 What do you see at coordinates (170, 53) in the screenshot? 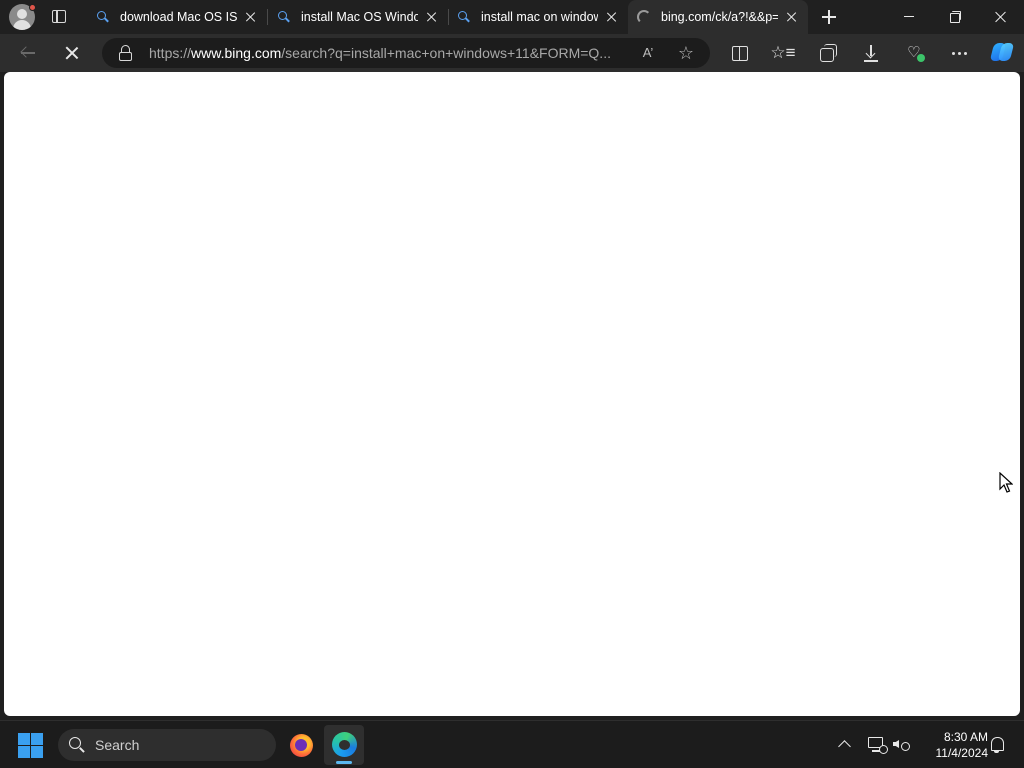
I see `url-prefix: https://` at bounding box center [170, 53].